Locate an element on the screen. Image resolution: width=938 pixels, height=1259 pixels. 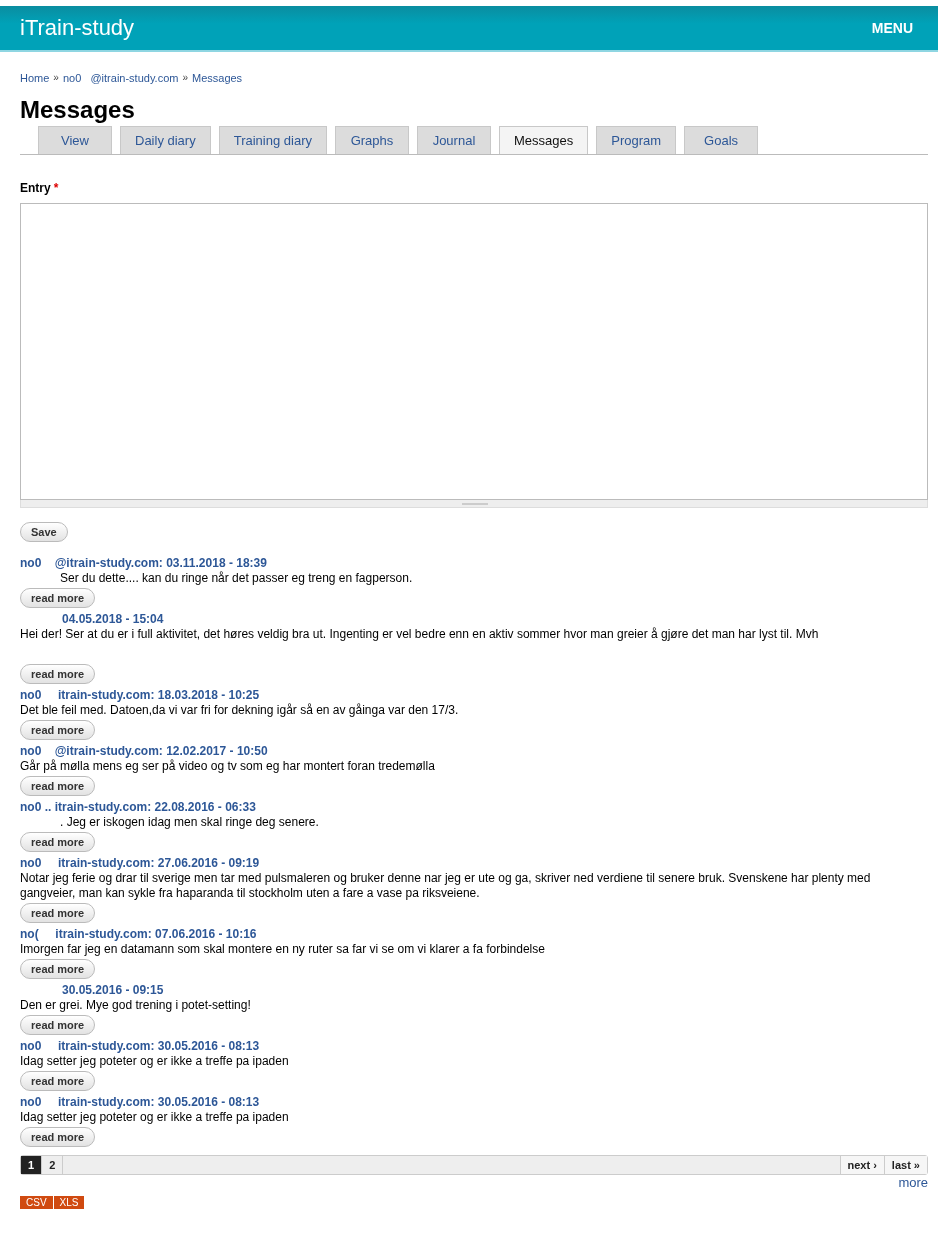
tab: Training diary is located at coordinates (272, 140).